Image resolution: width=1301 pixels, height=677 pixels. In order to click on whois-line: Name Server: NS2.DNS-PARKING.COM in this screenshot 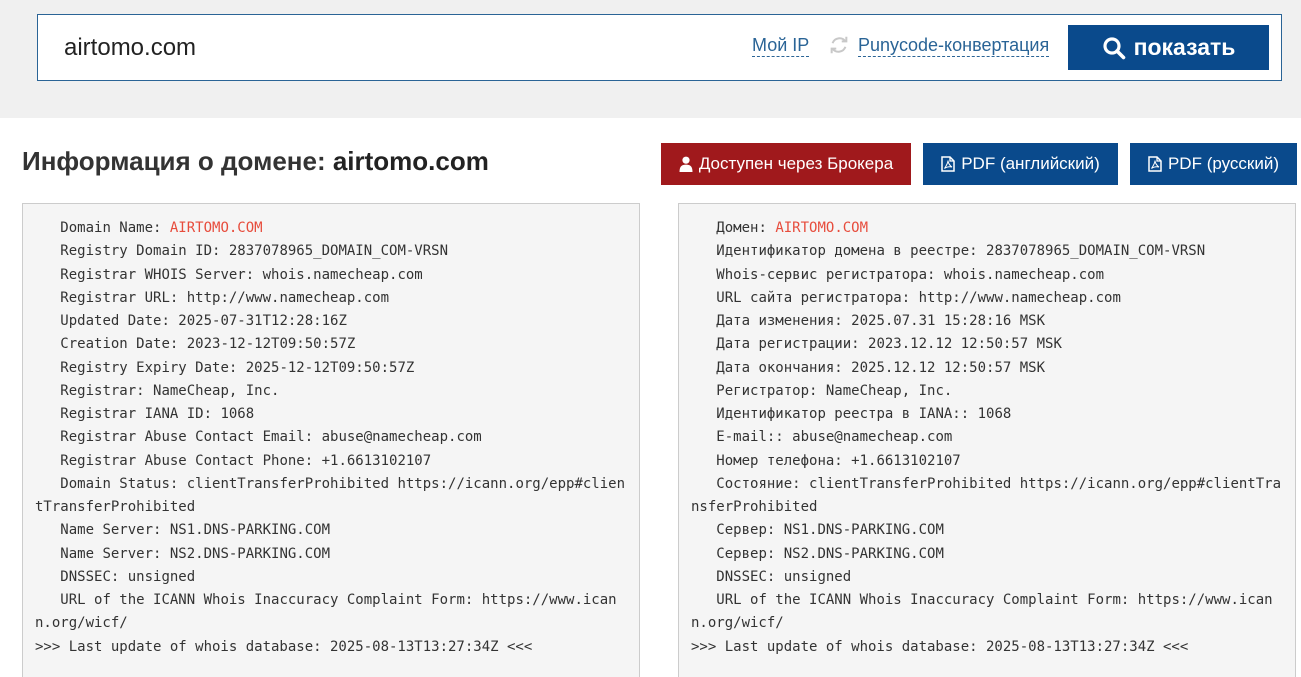, I will do `click(183, 553)`.